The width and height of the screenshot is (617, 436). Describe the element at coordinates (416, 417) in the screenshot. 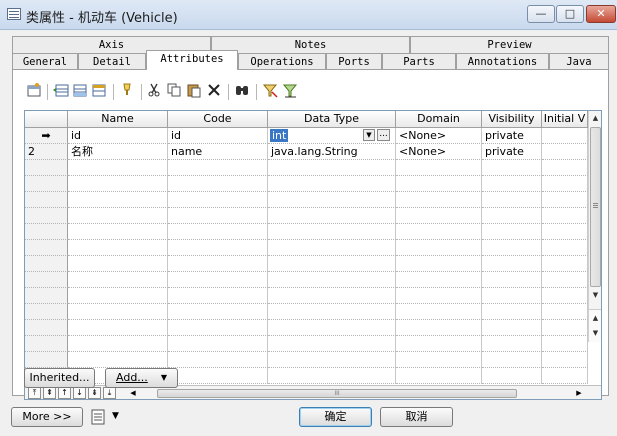

I see `cancel-button: 取消` at that location.